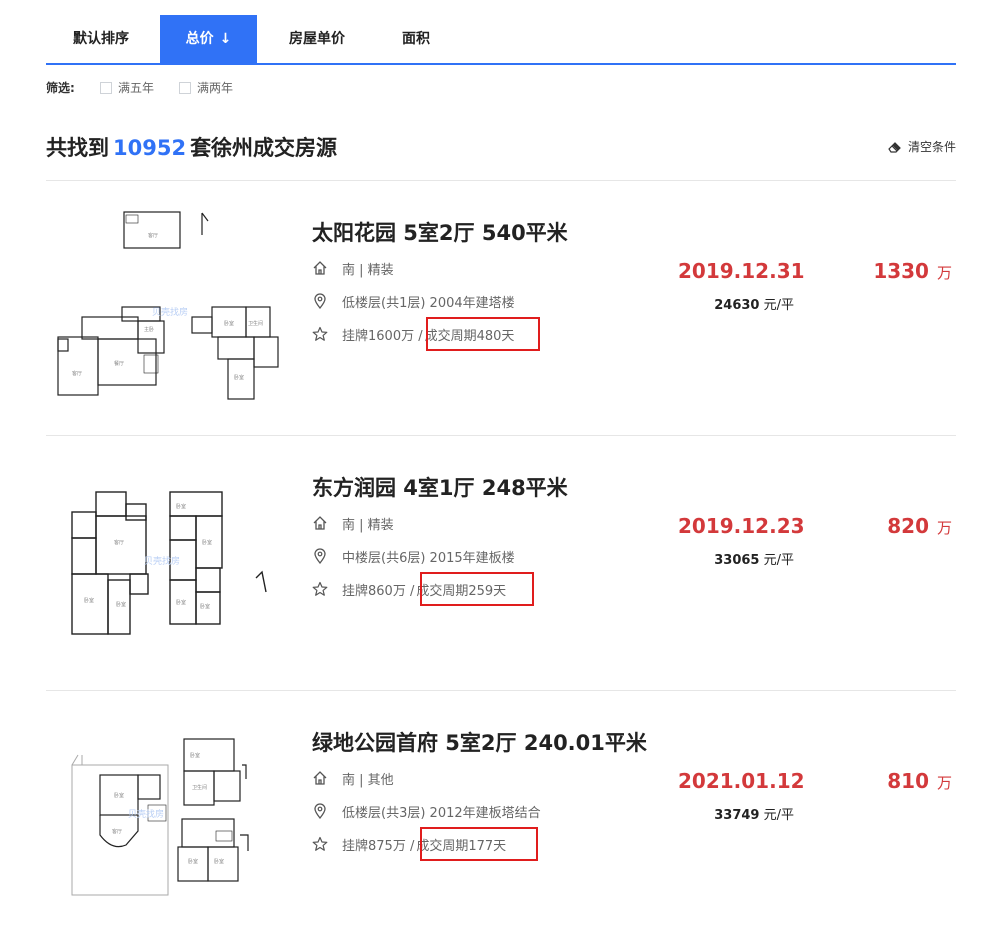  I want to click on deal-date: 2021.01.12, so click(741, 781).